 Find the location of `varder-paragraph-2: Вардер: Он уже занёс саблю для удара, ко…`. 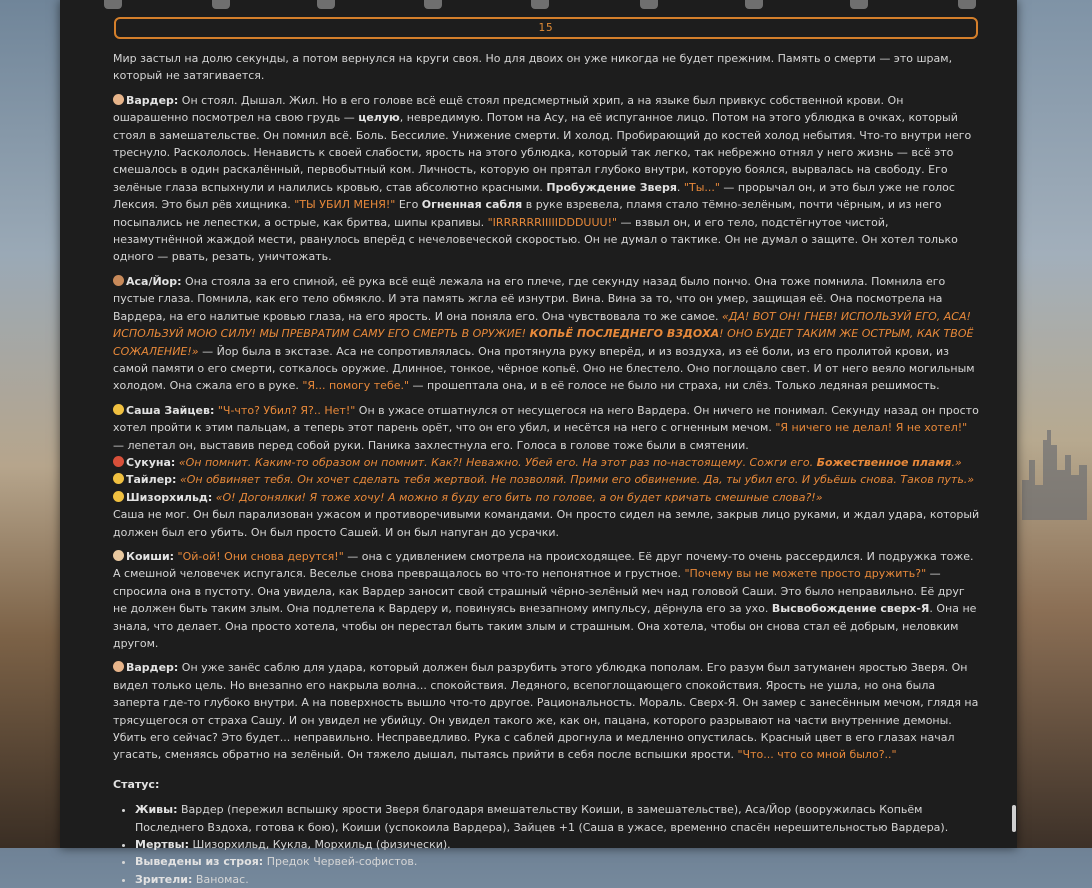

varder-paragraph-2: Вардер: Он уже занёс саблю для удара, ко… is located at coordinates (546, 711).